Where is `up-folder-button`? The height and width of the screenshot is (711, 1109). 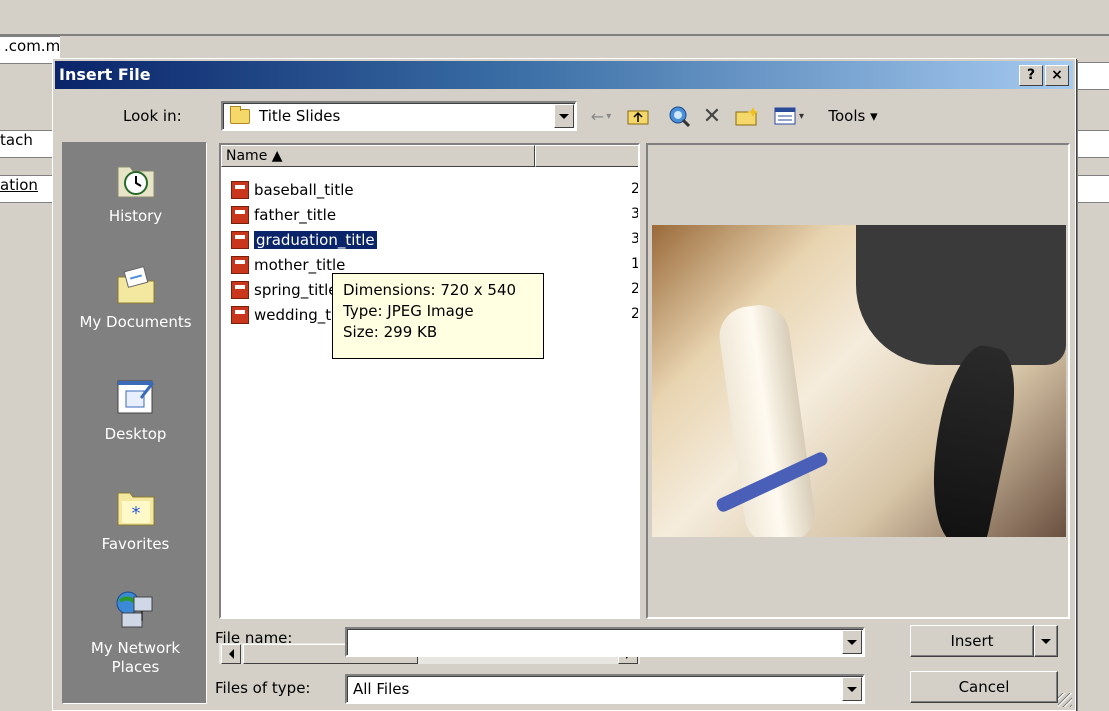
up-folder-button is located at coordinates (638, 116).